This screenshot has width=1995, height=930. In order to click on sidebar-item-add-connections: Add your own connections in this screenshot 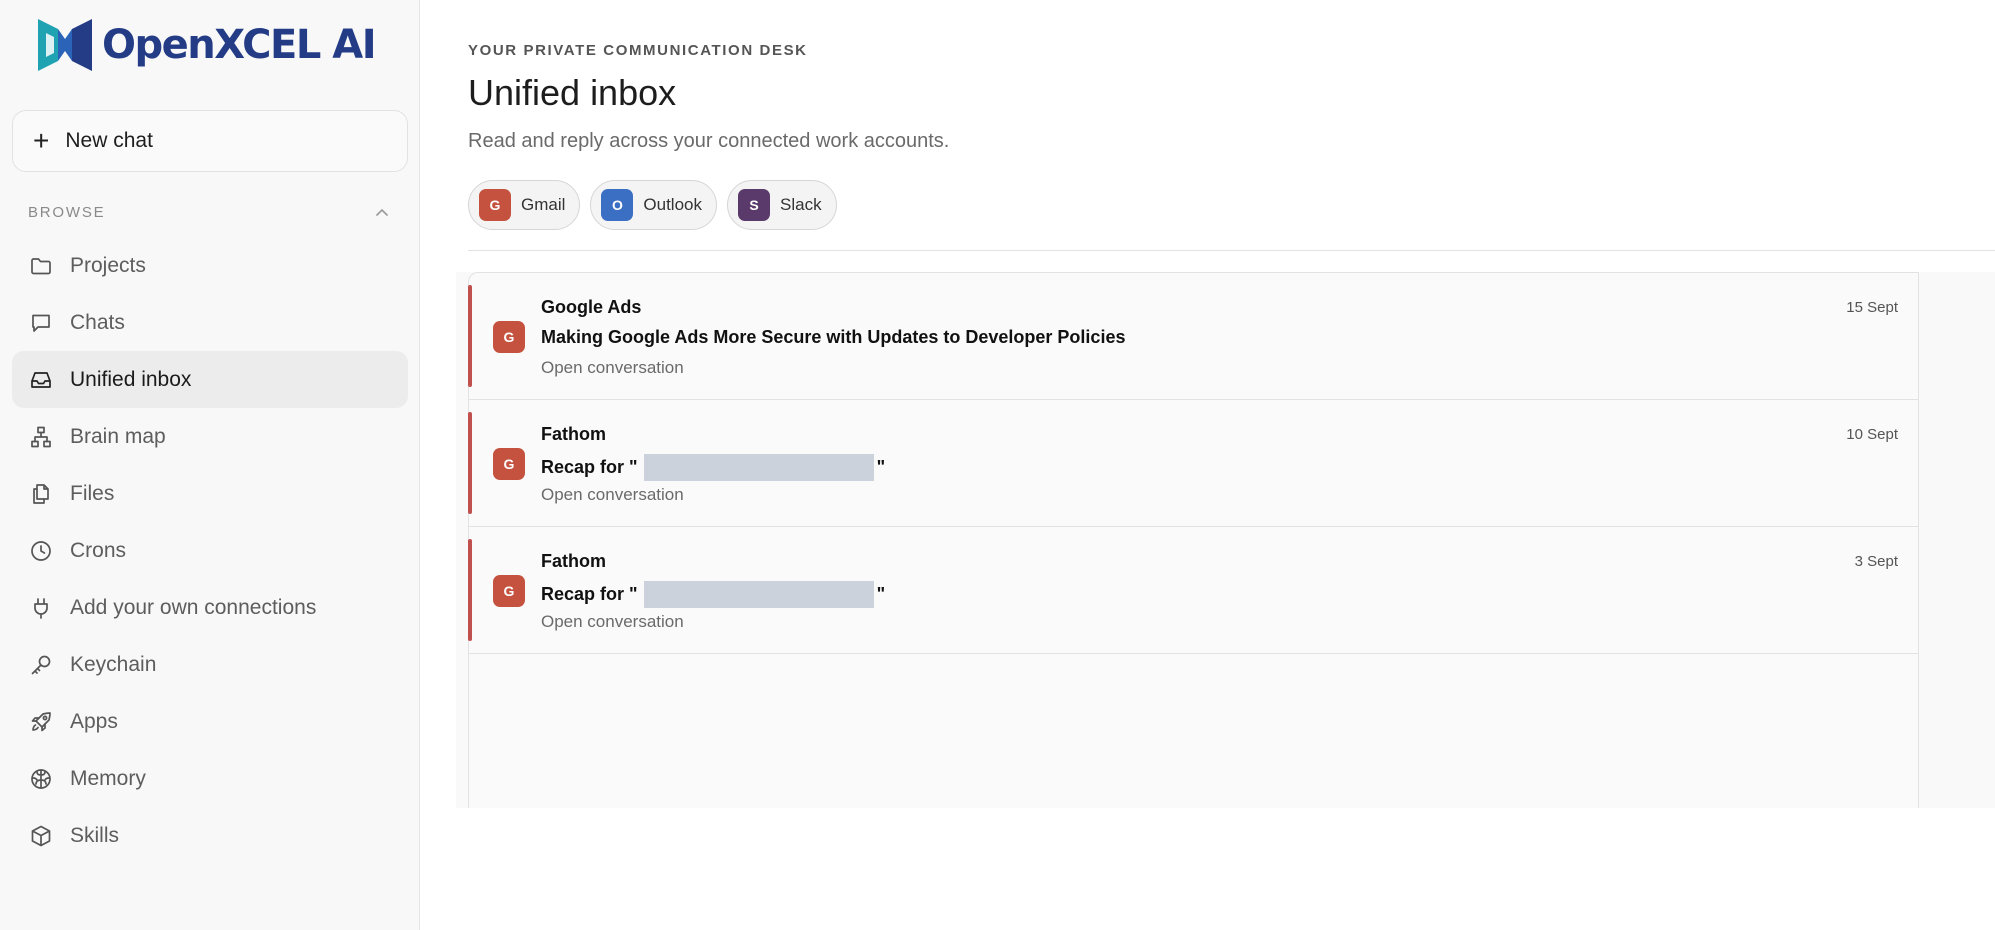, I will do `click(210, 607)`.